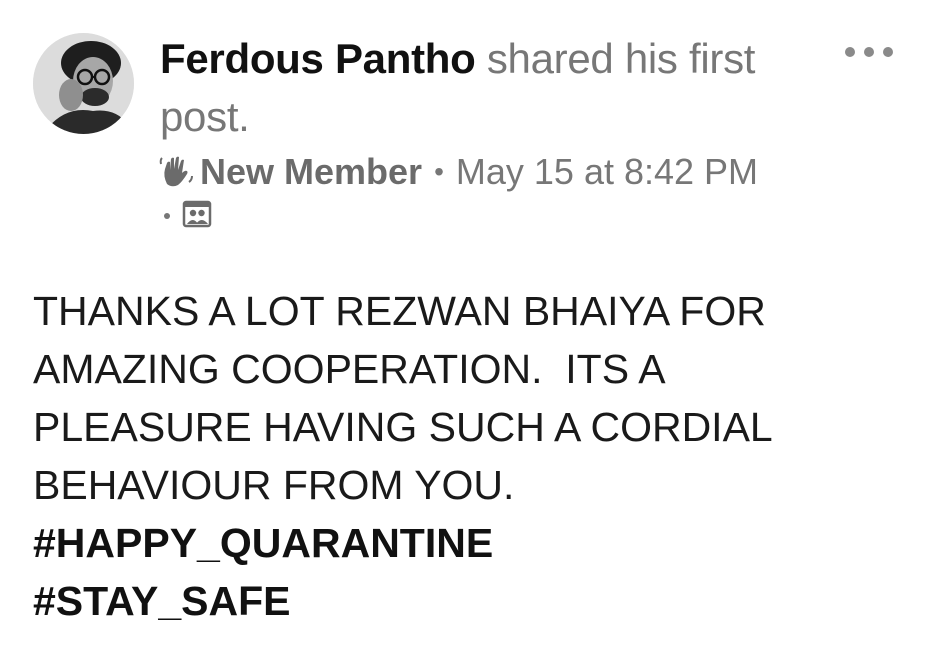 The width and height of the screenshot is (945, 648). I want to click on hashtag-happy-quarantine: #HAPPY_QUARANTINE, so click(473, 543).